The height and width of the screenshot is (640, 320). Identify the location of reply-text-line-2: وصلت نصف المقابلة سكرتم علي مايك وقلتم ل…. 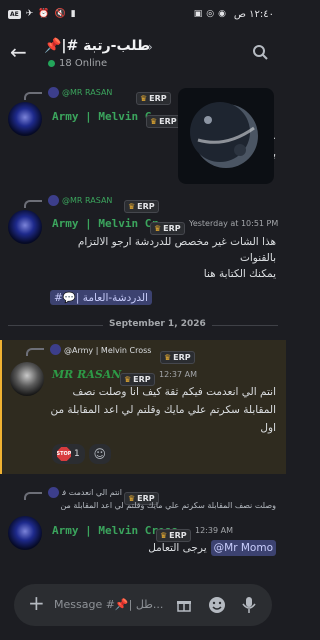
(168, 505).